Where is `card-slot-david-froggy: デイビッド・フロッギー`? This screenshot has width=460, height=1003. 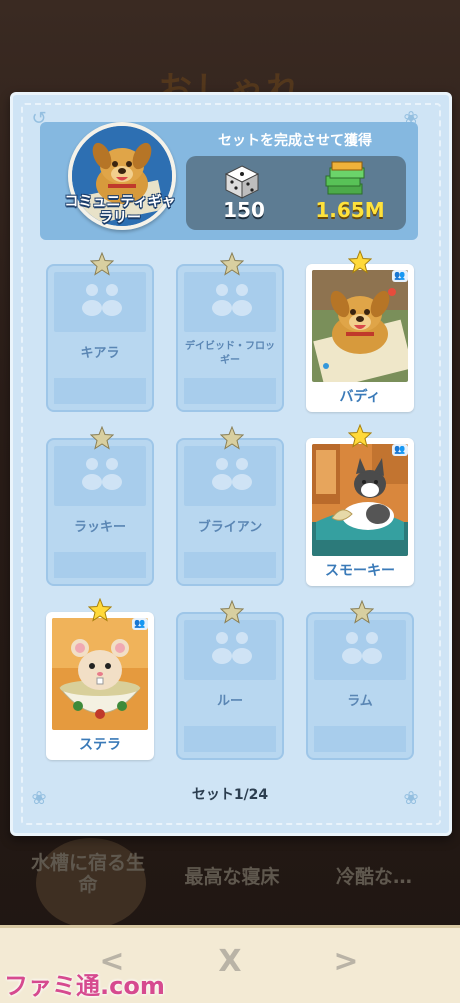
card-slot-david-froggy: デイビッド・フロッギー is located at coordinates (230, 332).